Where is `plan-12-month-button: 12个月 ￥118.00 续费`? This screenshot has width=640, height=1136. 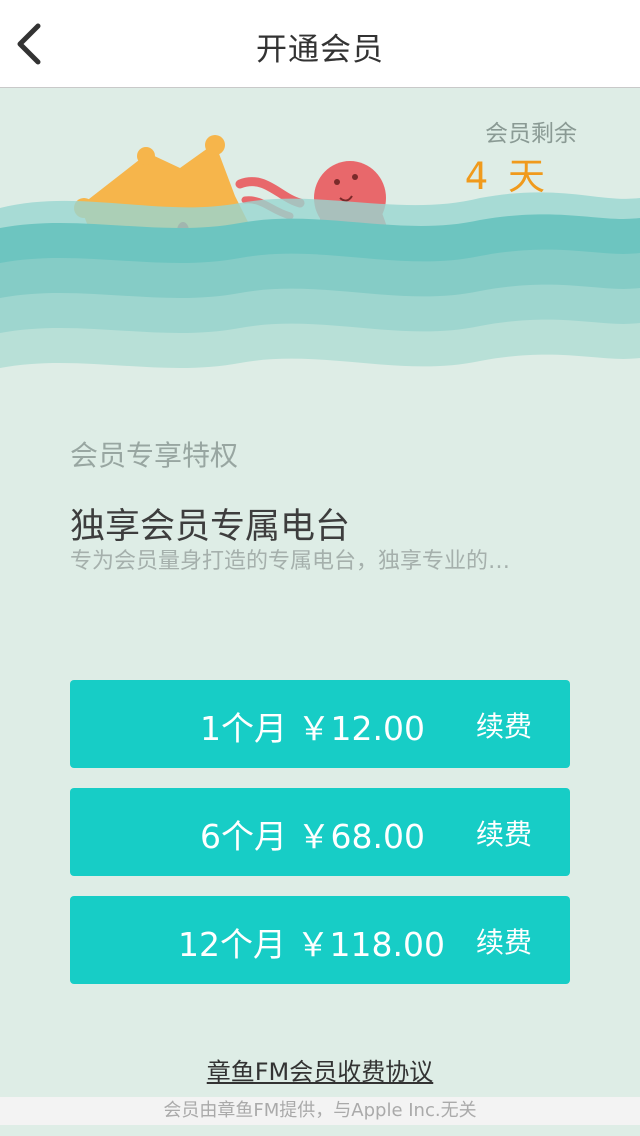
plan-12-month-button: 12个月 ￥118.00 续费 is located at coordinates (320, 940).